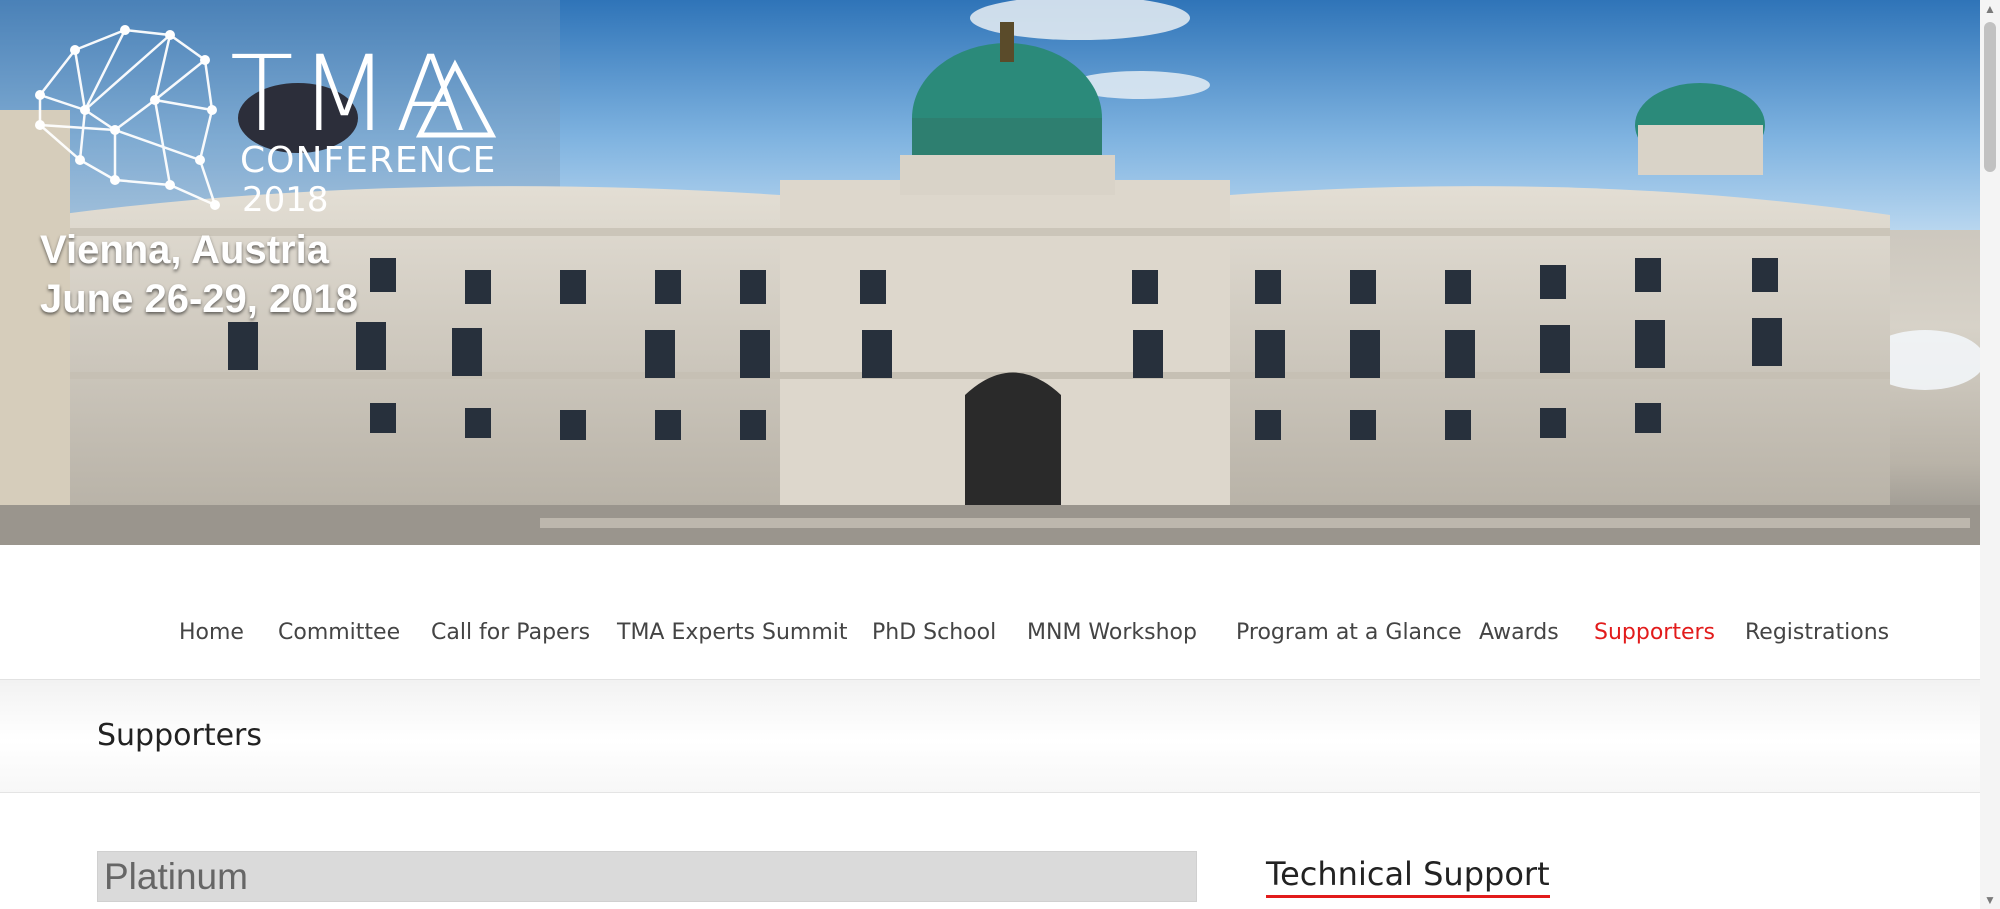 The width and height of the screenshot is (2000, 909). Describe the element at coordinates (211, 632) in the screenshot. I see `nav-item-home: Home` at that location.